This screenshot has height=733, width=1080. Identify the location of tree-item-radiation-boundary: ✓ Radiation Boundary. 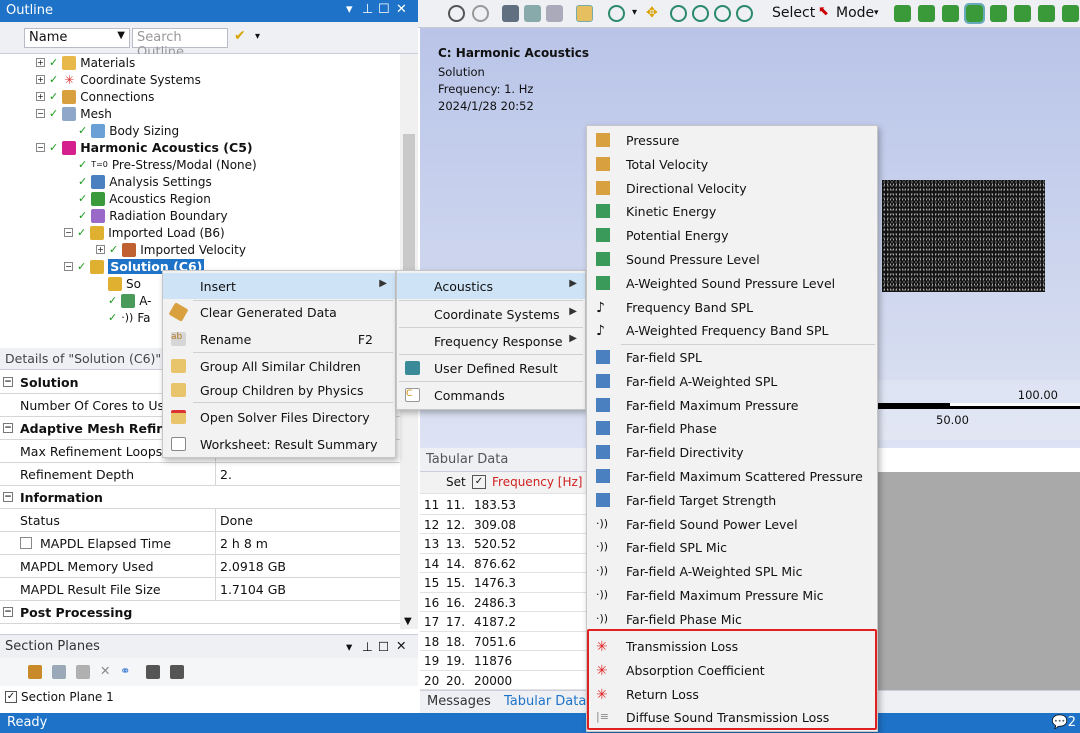
(153, 215).